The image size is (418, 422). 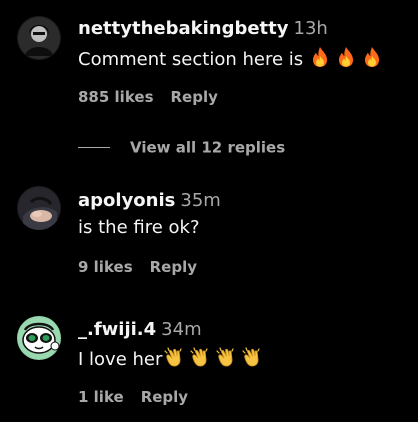 What do you see at coordinates (137, 267) in the screenshot?
I see `comment-actions: 9 likes Reply` at bounding box center [137, 267].